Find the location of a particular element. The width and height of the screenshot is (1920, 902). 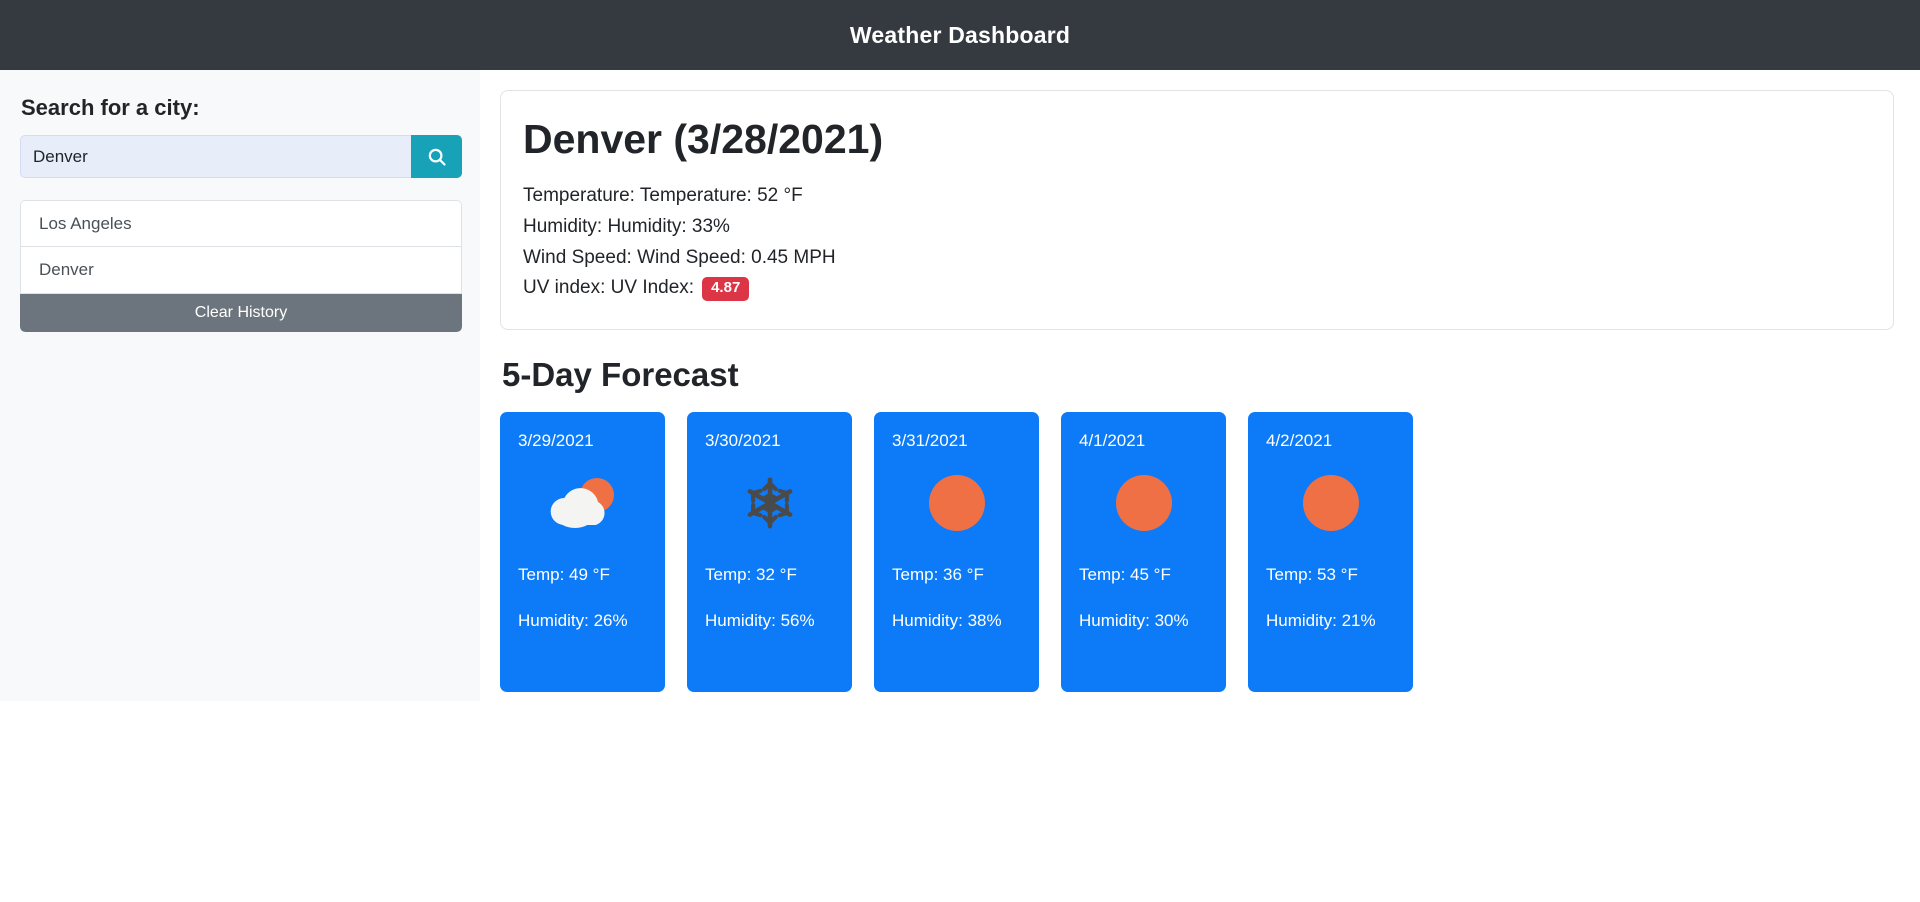

history-item-label: Los Angeles is located at coordinates (85, 223).